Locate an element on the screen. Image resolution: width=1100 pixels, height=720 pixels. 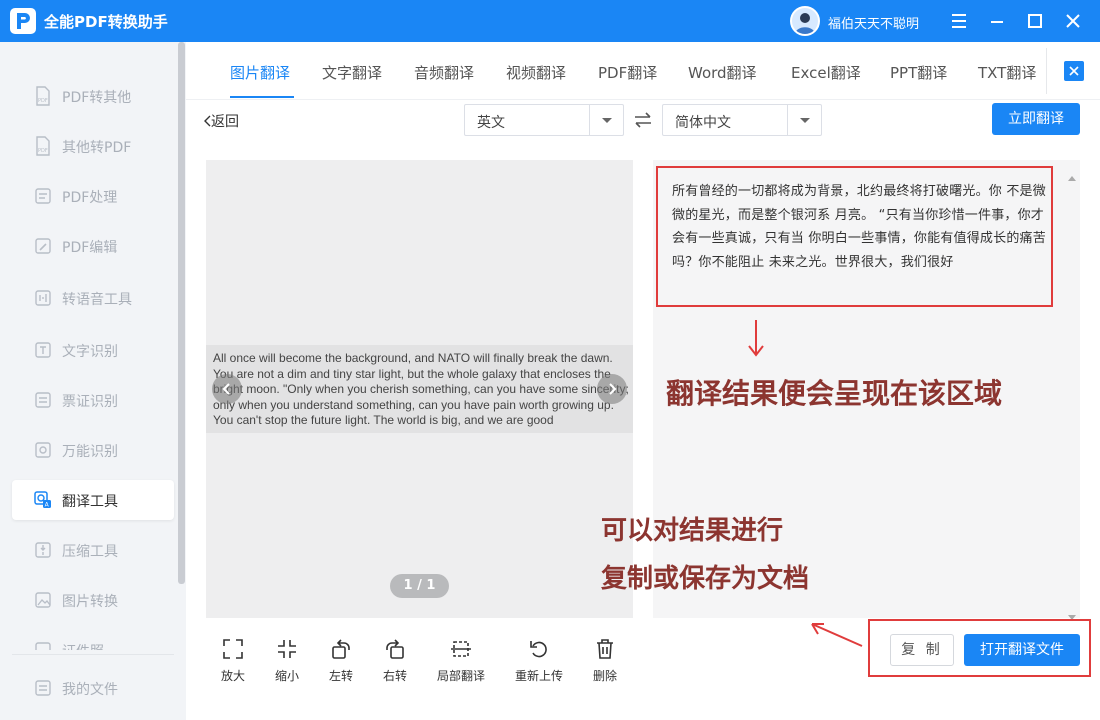
rotate-left-button: 左转 is located at coordinates (341, 662).